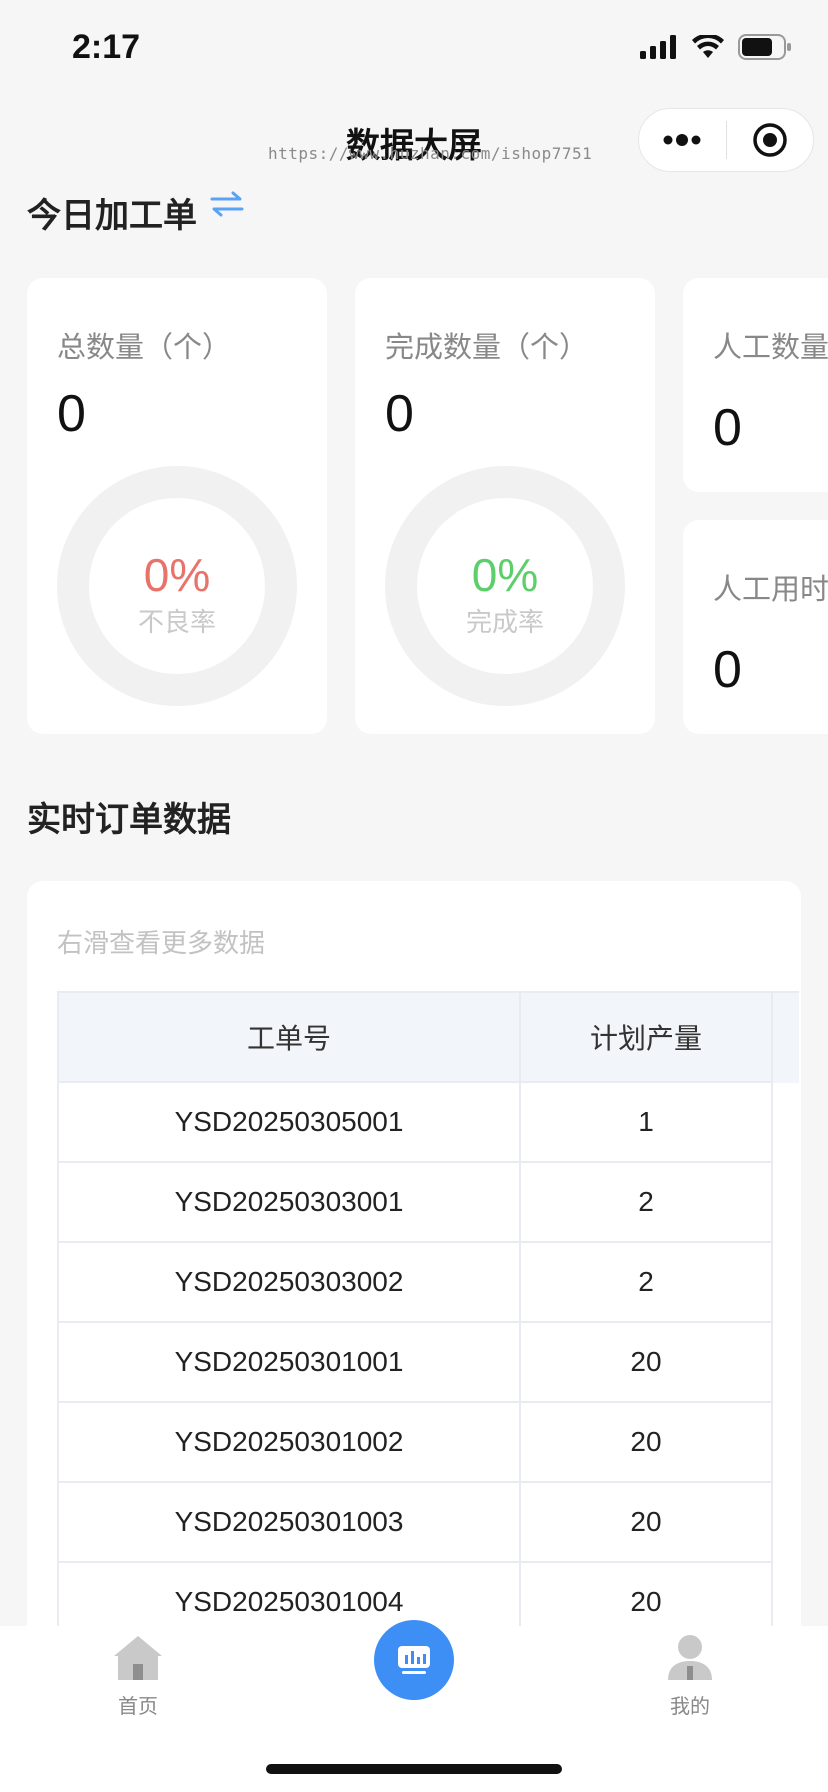  Describe the element at coordinates (129, 820) in the screenshot. I see `section-title-orders: 实时订单数据` at that location.